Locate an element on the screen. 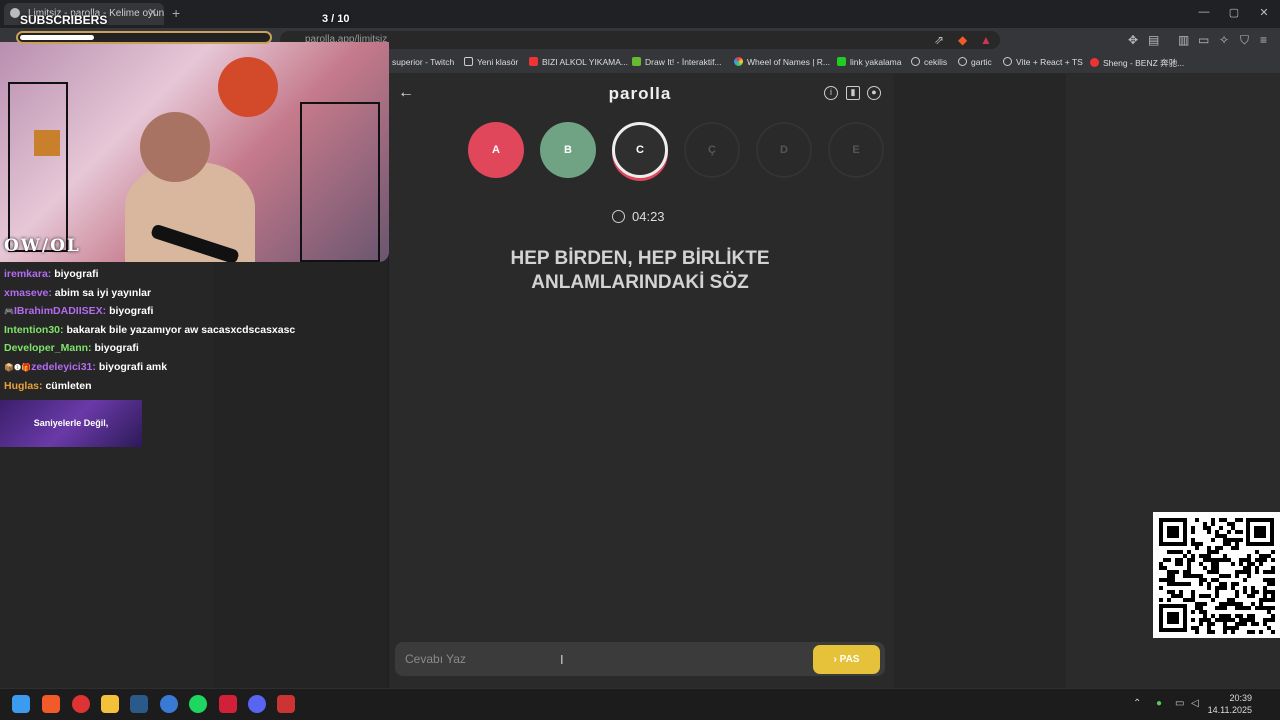 The height and width of the screenshot is (720, 1280). menu-icon: ≡ is located at coordinates (1263, 40).